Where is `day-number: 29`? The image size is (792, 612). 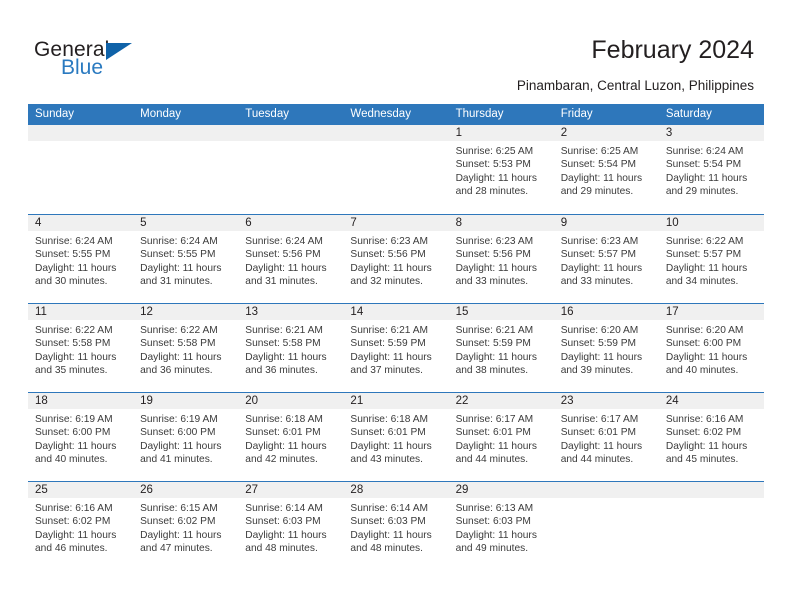
day-number: 29 is located at coordinates (462, 490).